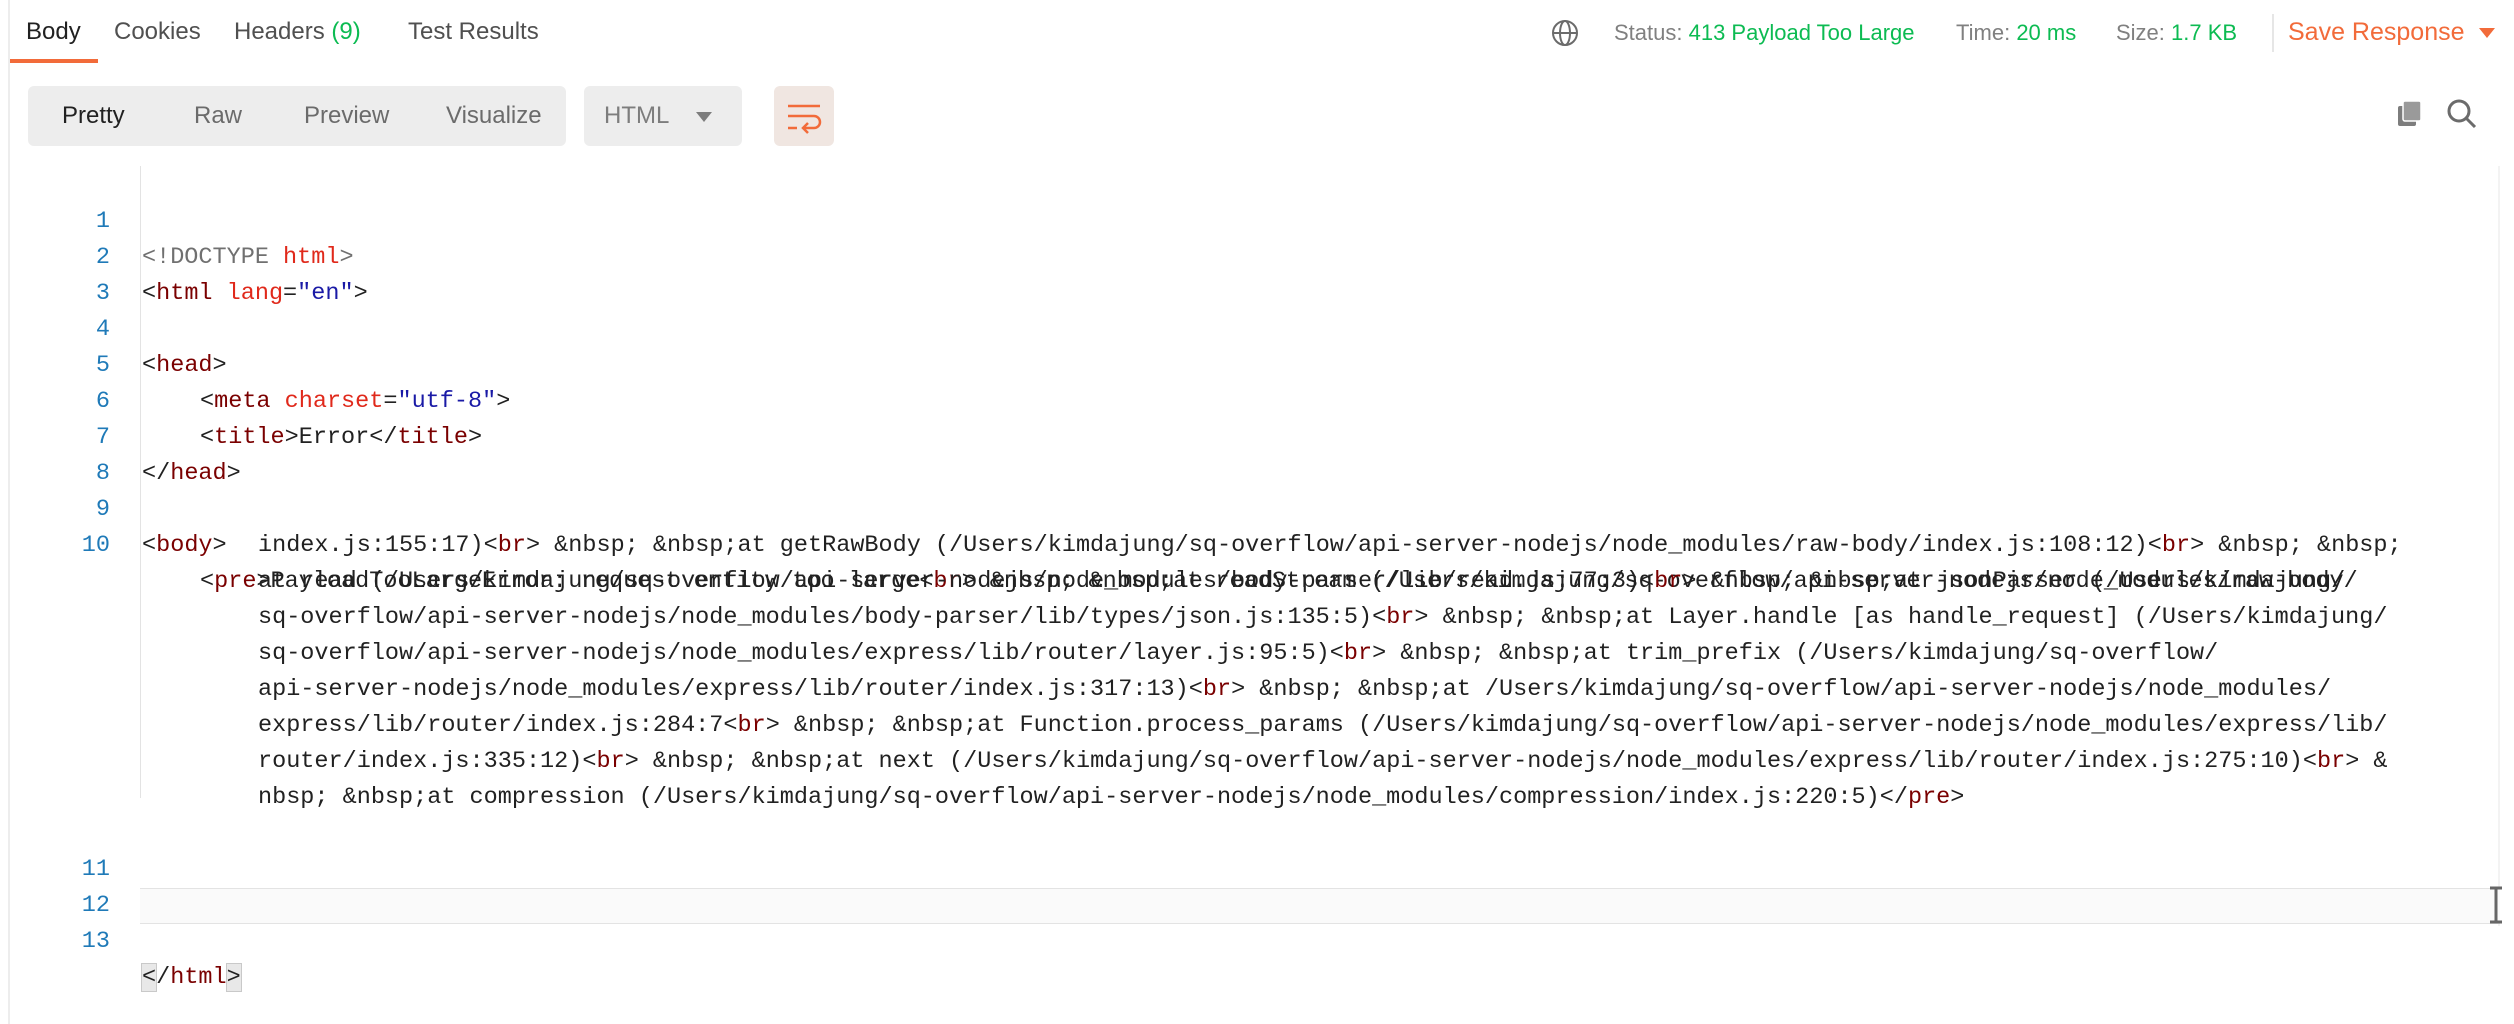 The height and width of the screenshot is (1024, 2514). What do you see at coordinates (1255, 363) in the screenshot?
I see `code-line: 5 <meta charset="utf-8">` at bounding box center [1255, 363].